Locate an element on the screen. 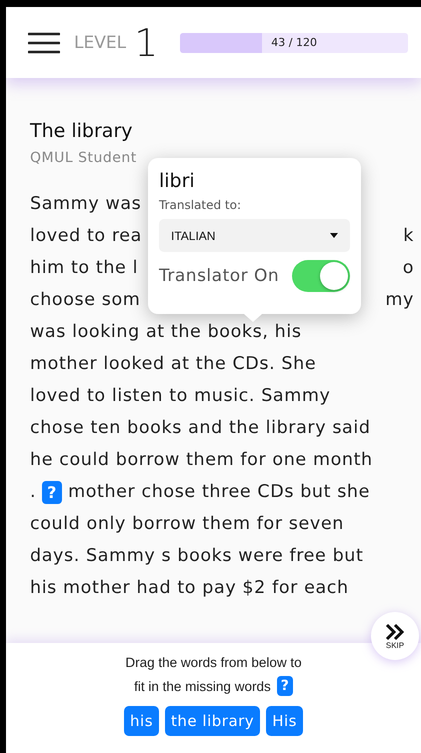 The image size is (421, 753). story-text: loved to rea is located at coordinates (86, 236).